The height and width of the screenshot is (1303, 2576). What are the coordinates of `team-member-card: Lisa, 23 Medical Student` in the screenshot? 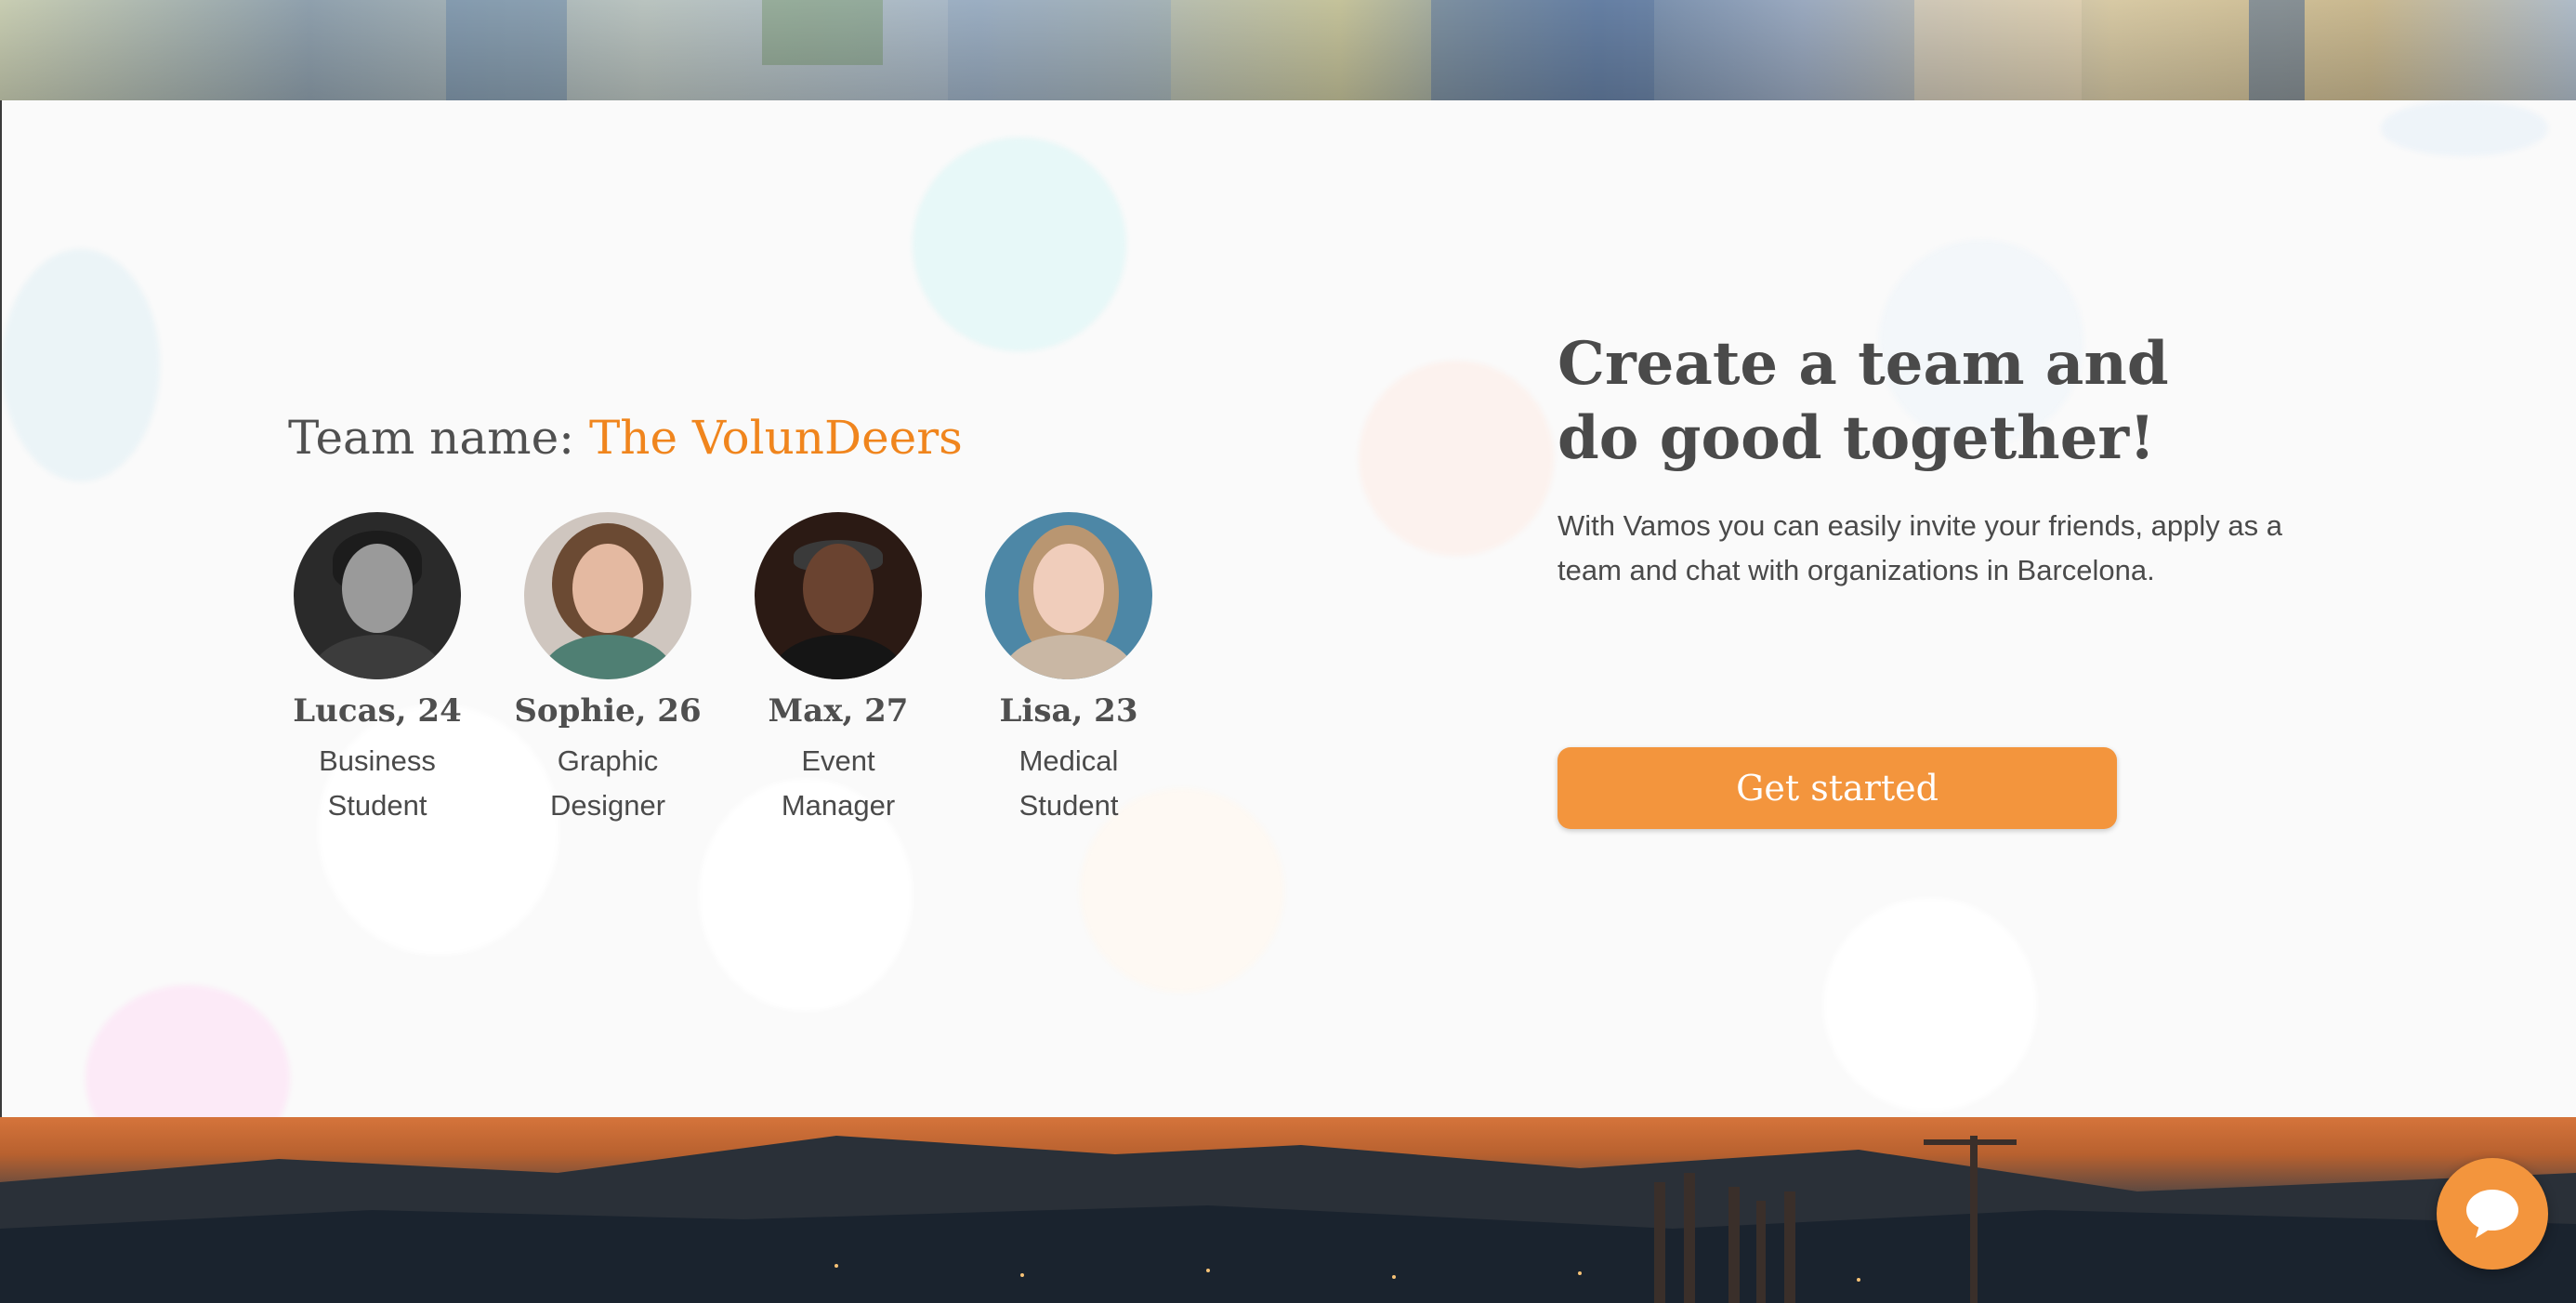 It's located at (1068, 670).